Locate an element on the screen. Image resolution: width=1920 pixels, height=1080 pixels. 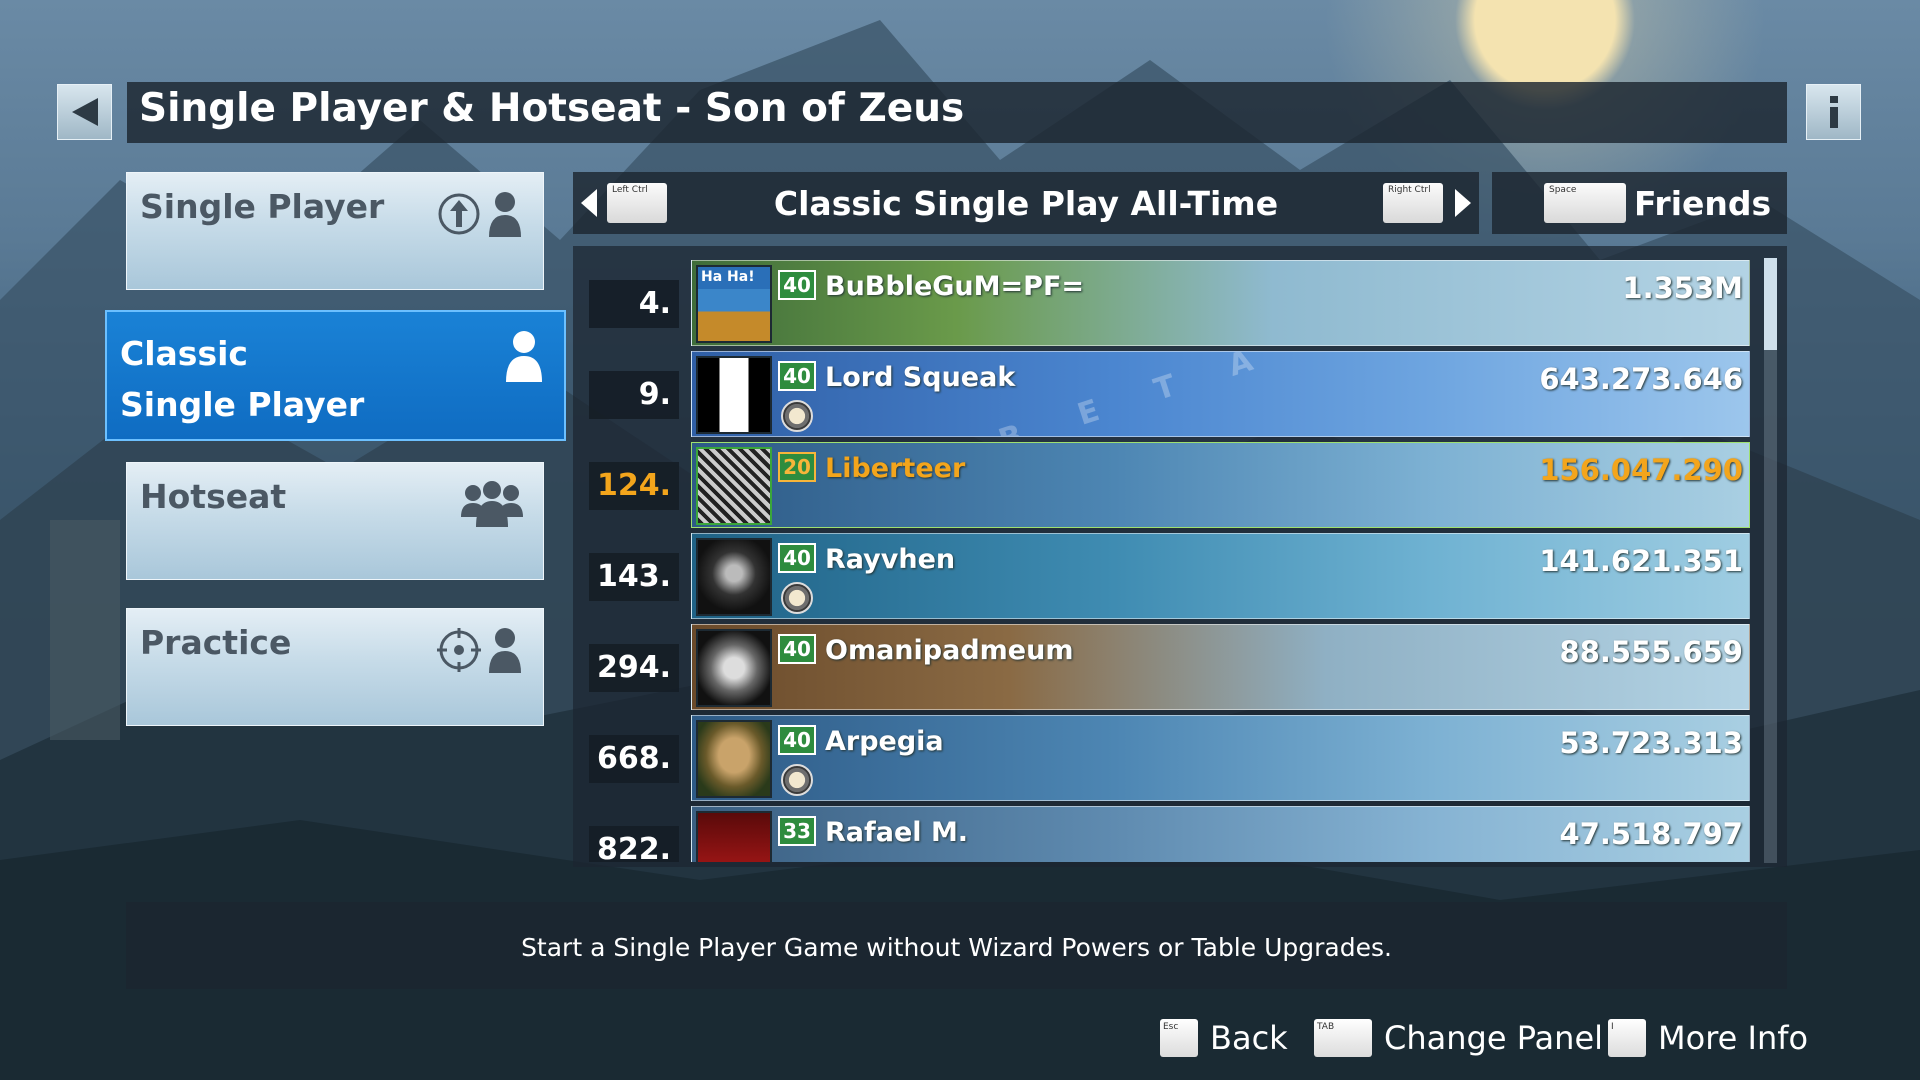
leaderboard-row: 143. 40 Rayvhen 141.621.351 is located at coordinates (1169, 576).